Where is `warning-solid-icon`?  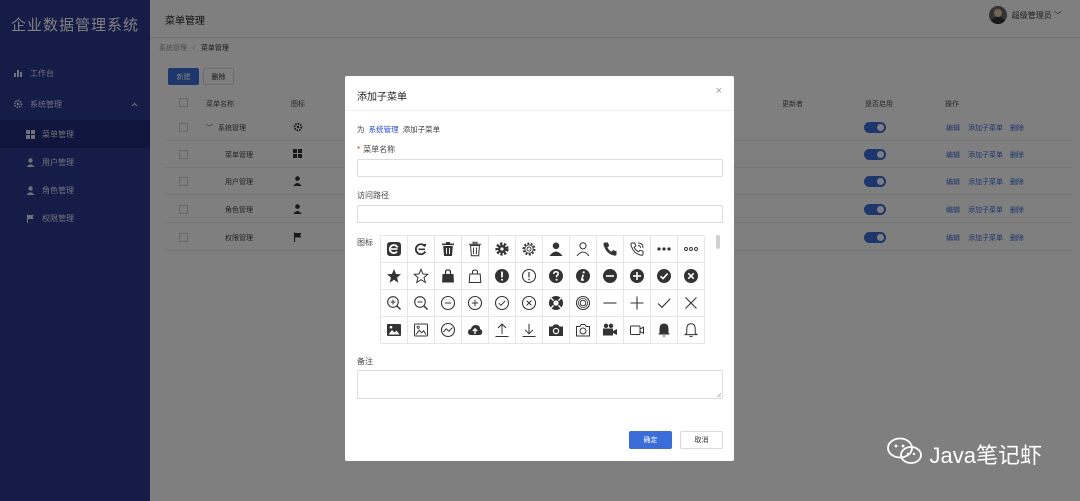
warning-solid-icon is located at coordinates (502, 276).